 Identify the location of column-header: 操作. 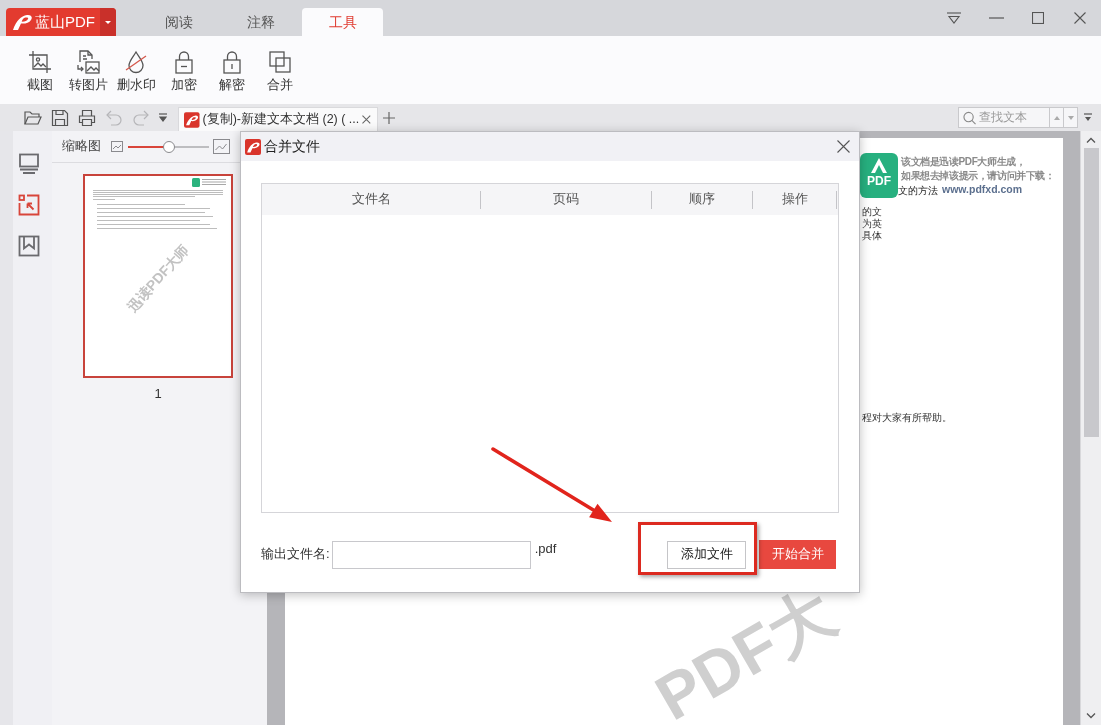
(794, 199).